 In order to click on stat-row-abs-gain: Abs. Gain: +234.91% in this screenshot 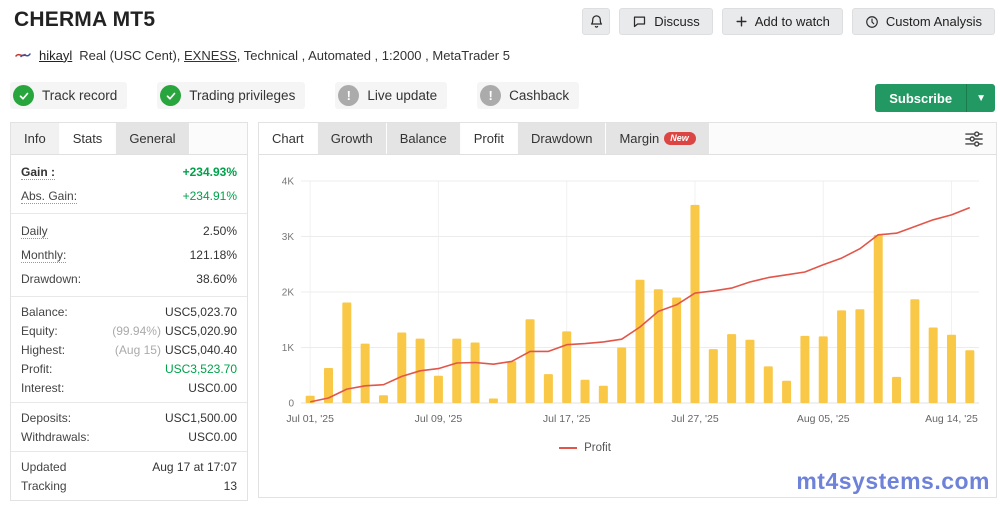, I will do `click(129, 196)`.